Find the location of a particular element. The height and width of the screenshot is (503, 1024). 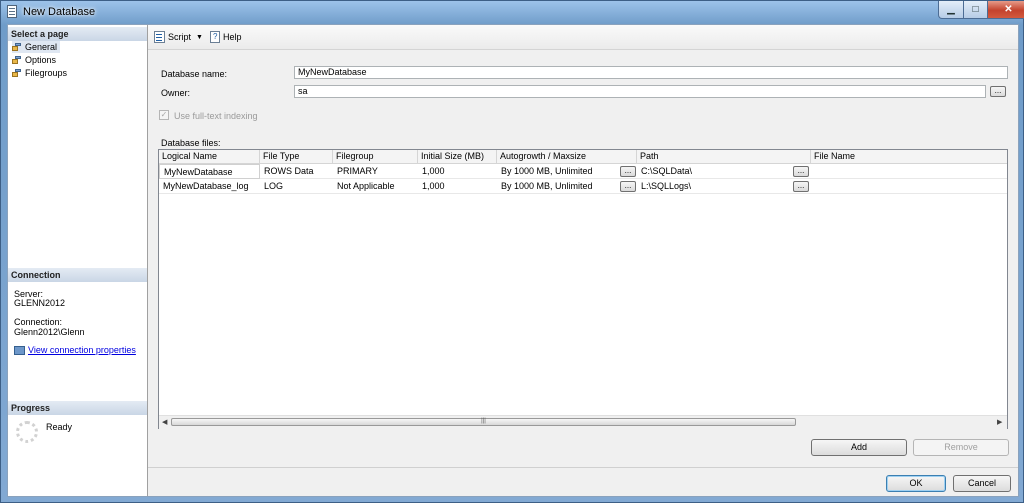

properties-icon is located at coordinates (19, 350).